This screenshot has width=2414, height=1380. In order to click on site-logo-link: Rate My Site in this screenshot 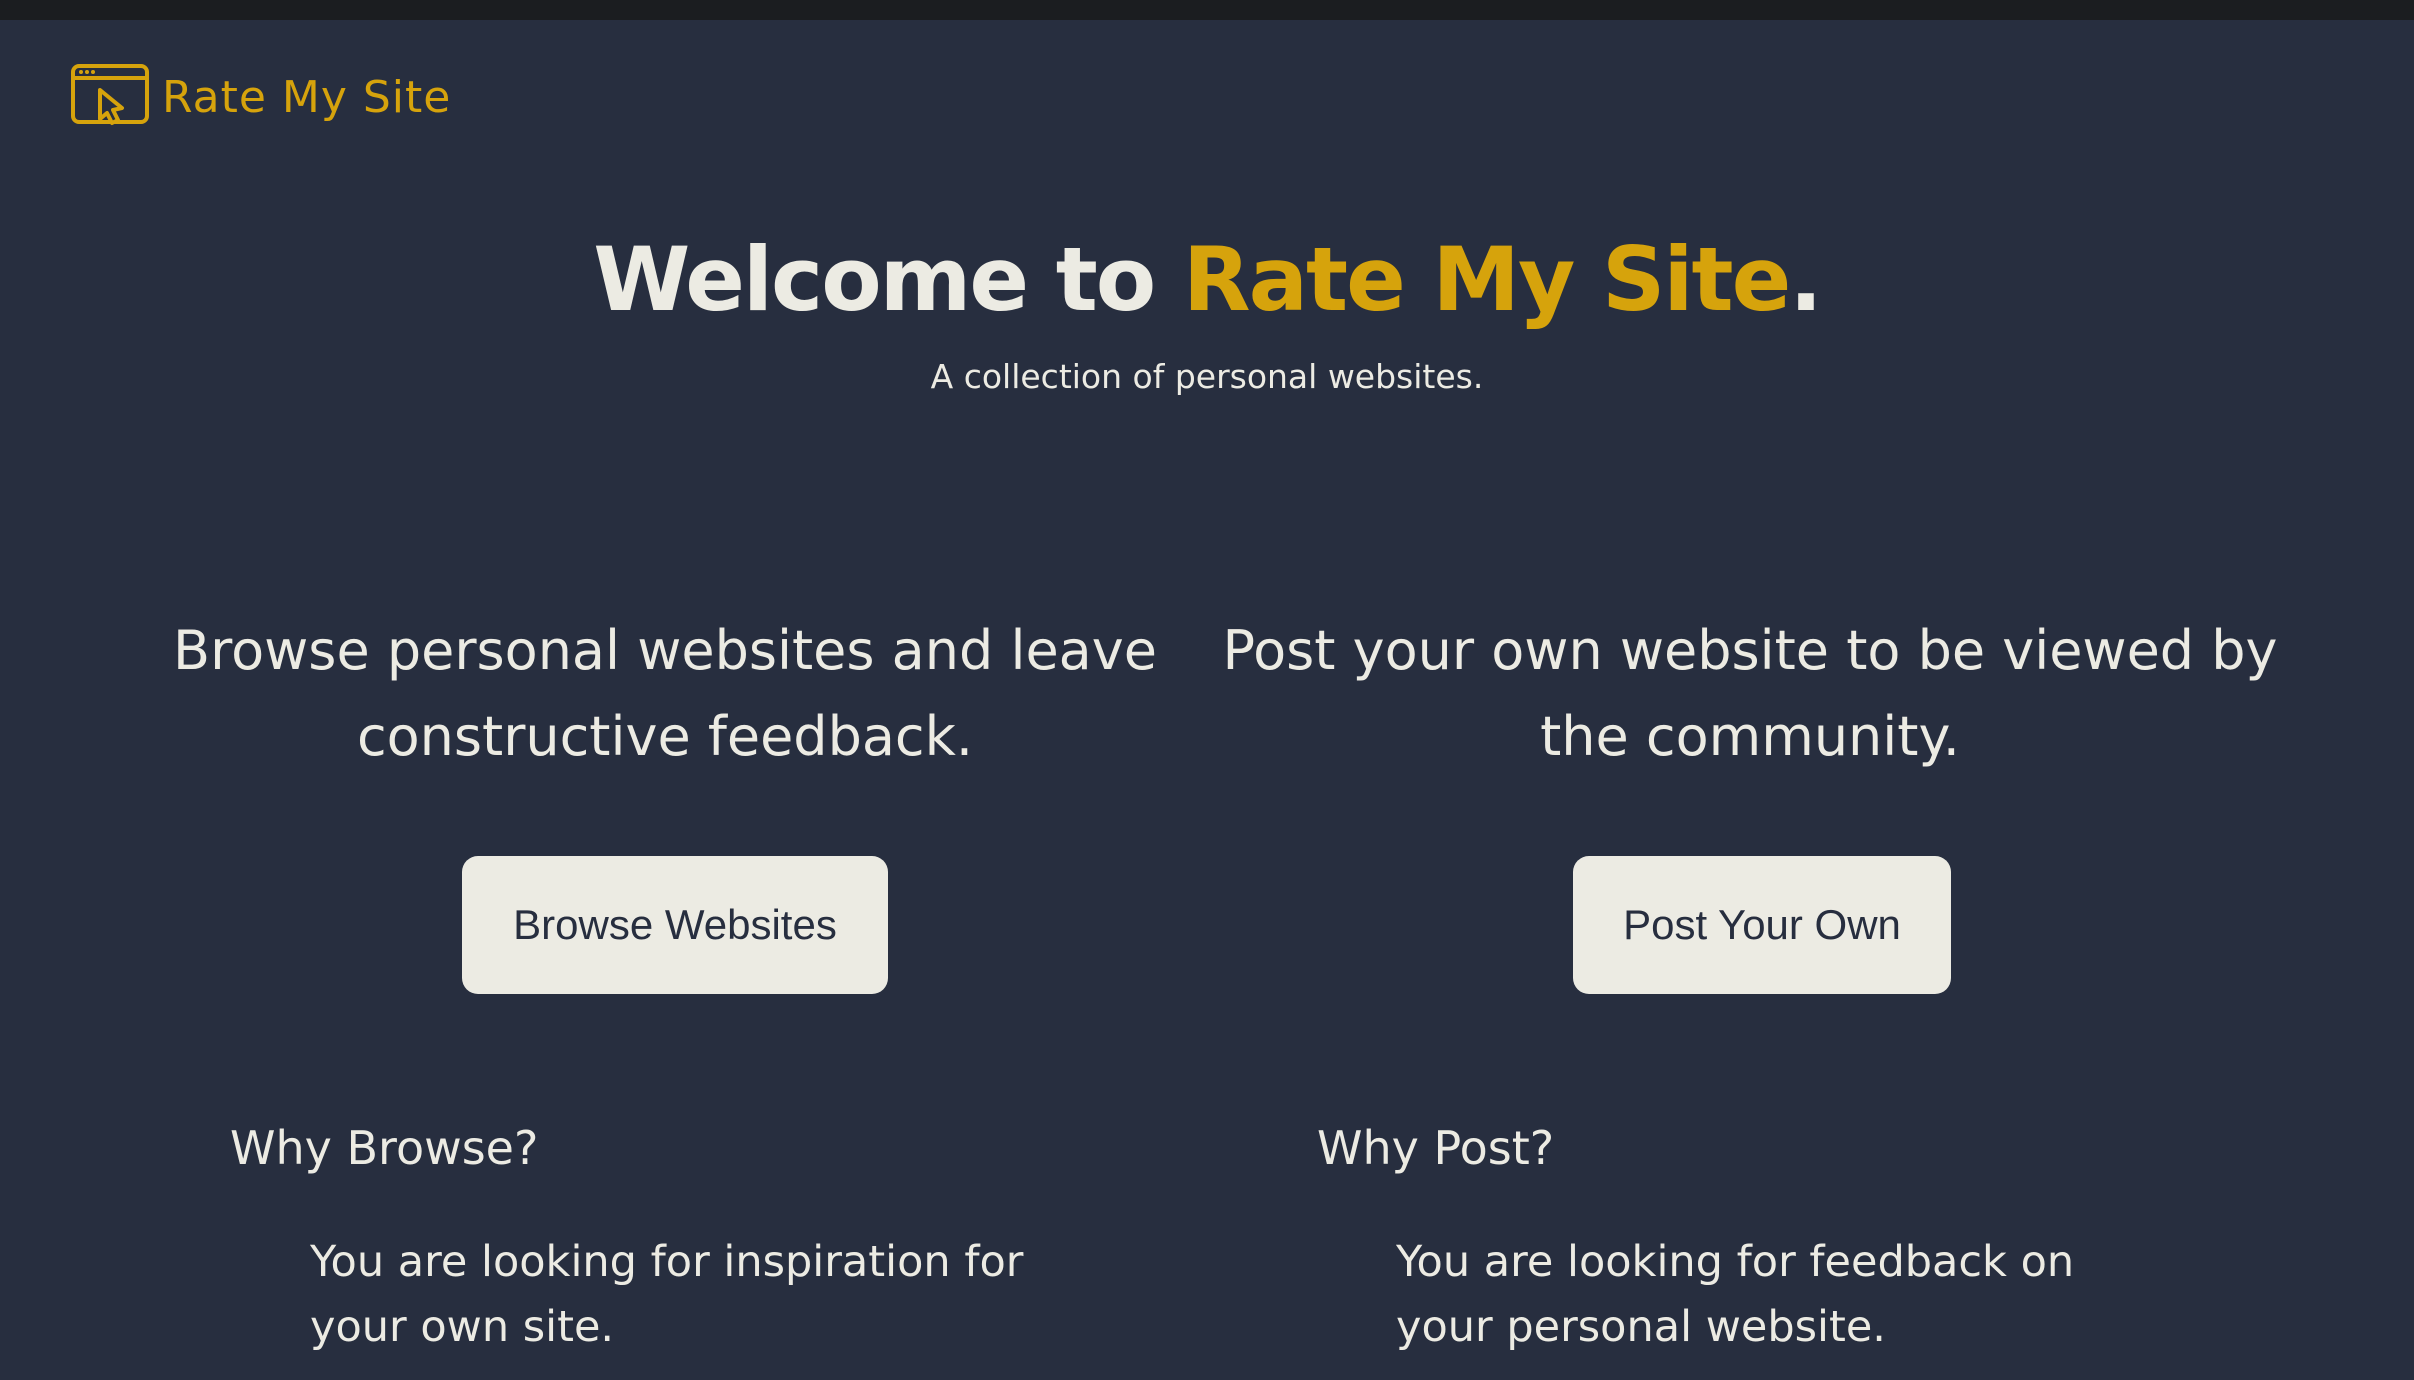, I will do `click(260, 97)`.